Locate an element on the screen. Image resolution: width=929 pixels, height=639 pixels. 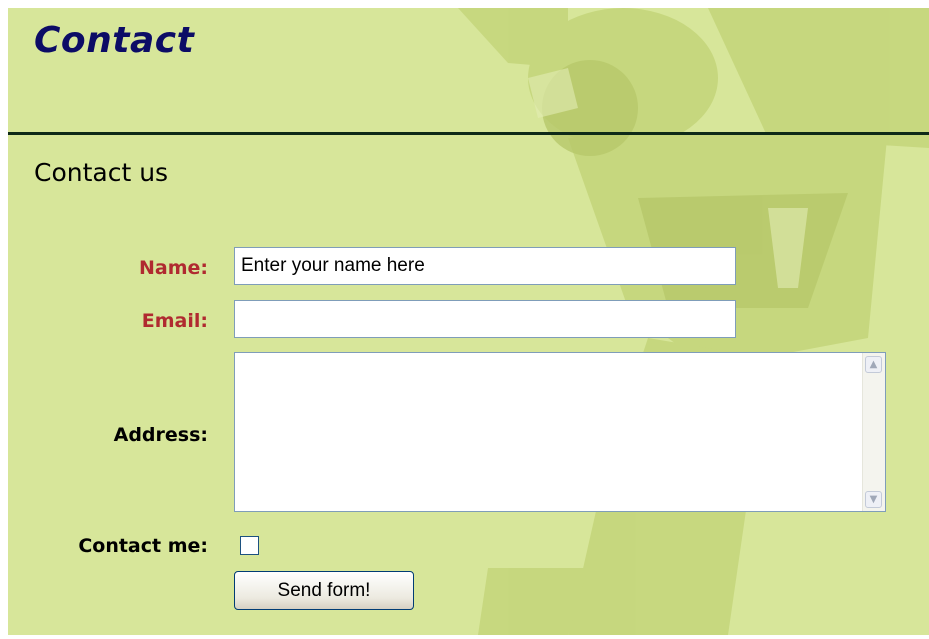
email-input is located at coordinates (485, 319).